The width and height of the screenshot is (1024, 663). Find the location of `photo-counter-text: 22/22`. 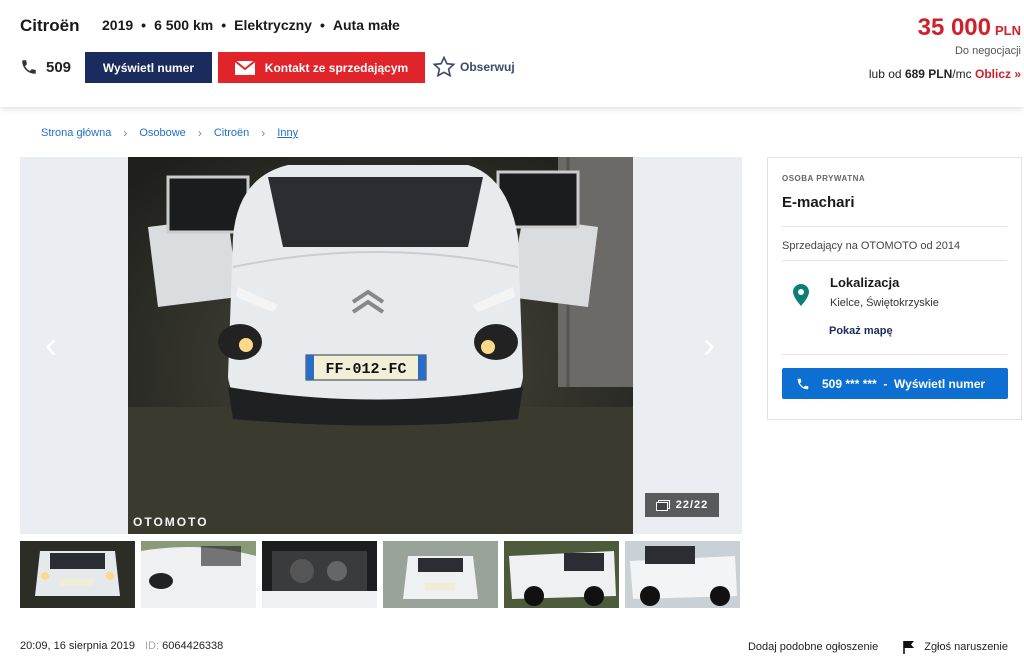

photo-counter-text: 22/22 is located at coordinates (692, 505).